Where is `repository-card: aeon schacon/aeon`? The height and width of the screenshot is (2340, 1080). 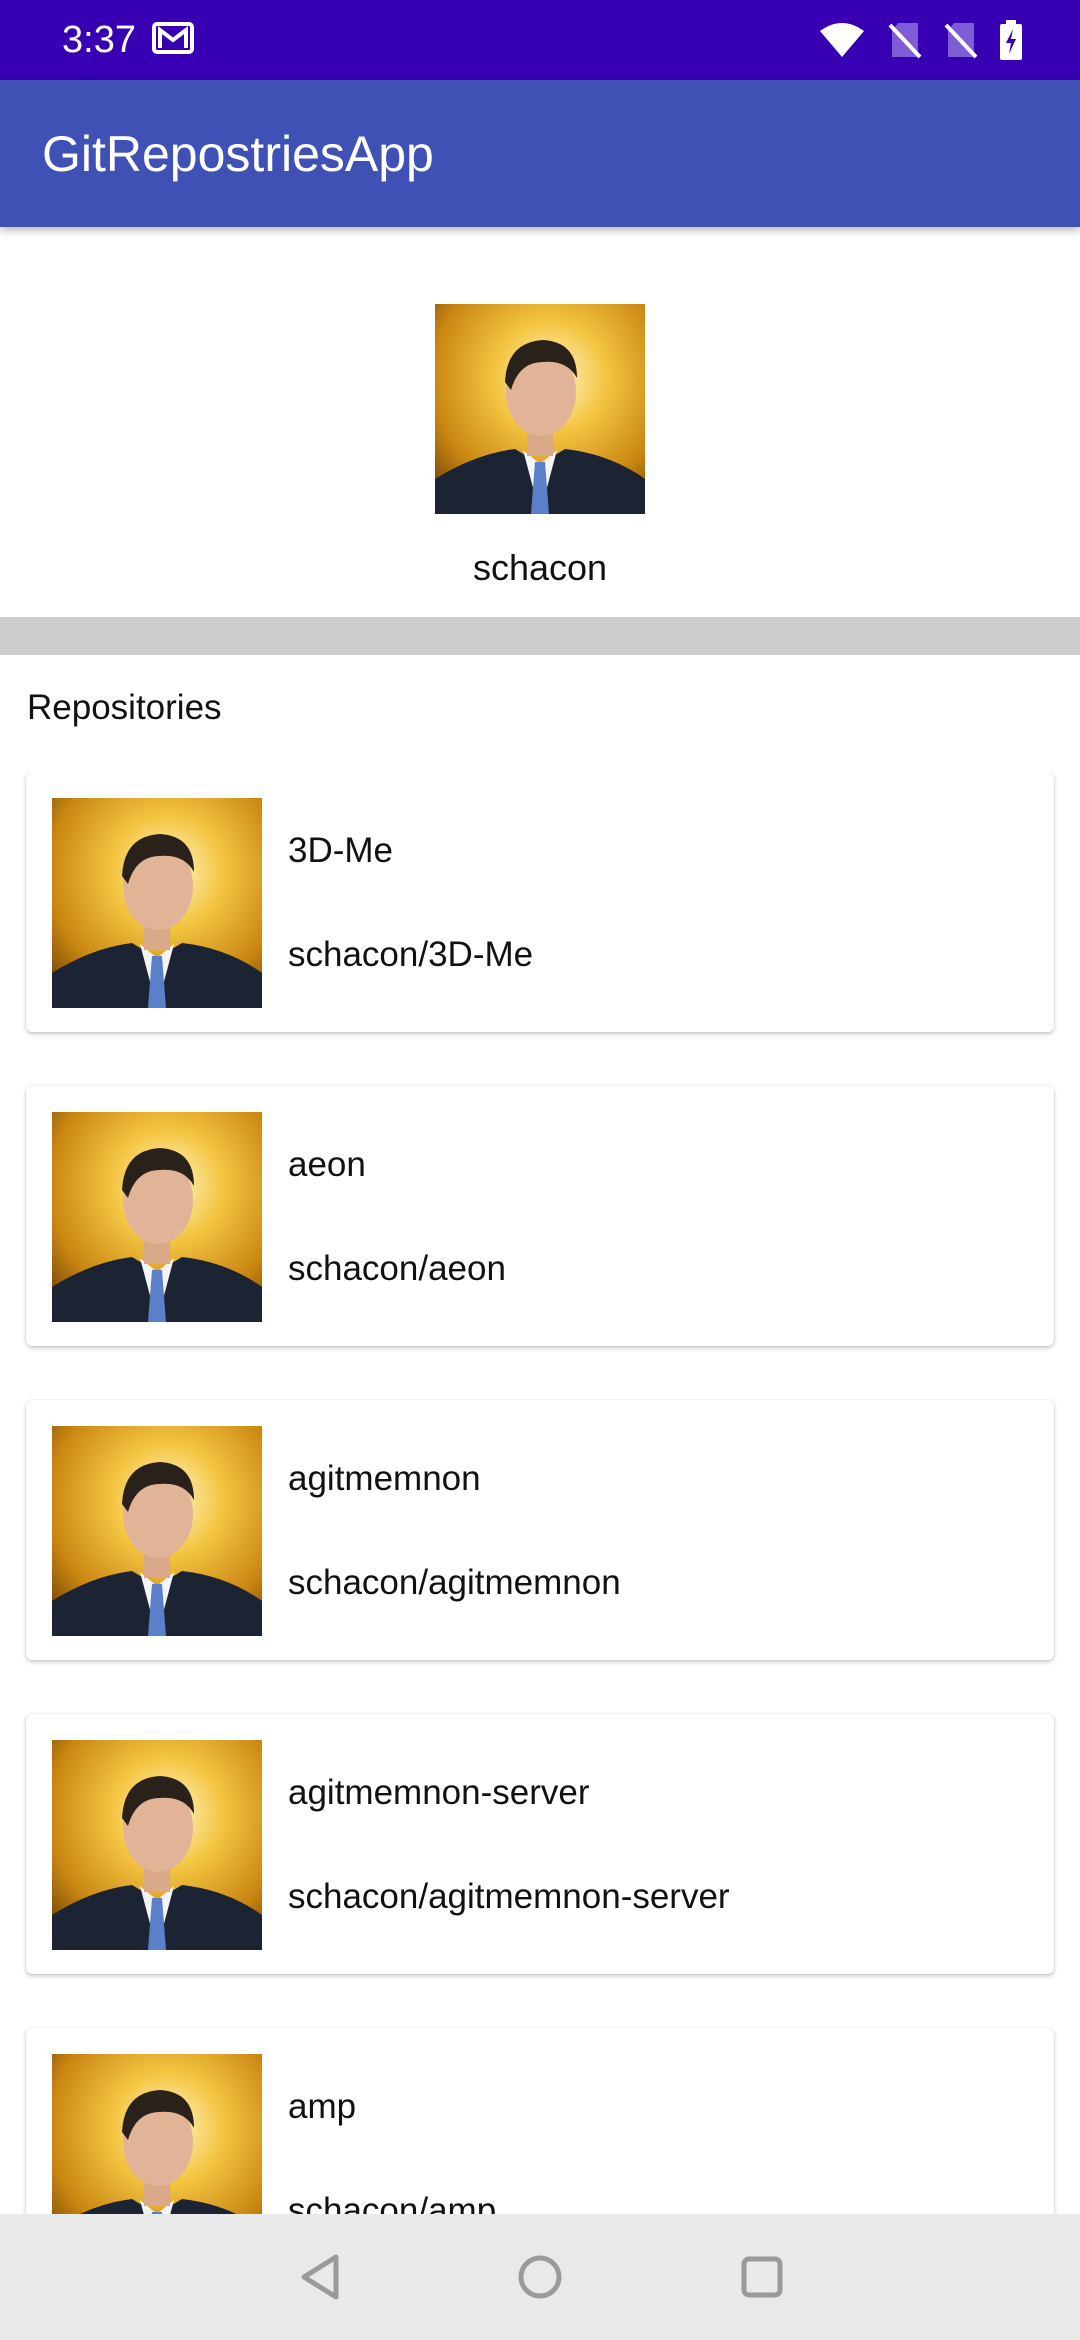
repository-card: aeon schacon/aeon is located at coordinates (540, 1216).